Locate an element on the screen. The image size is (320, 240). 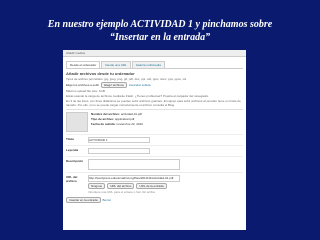
title-input: ACTIVIDAD 1 is located at coordinates (119, 140).